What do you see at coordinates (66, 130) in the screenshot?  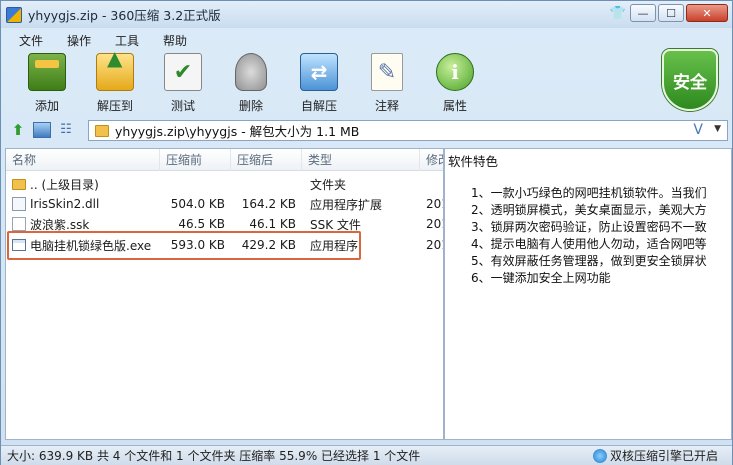 I see `list-view-icon: ☷` at bounding box center [66, 130].